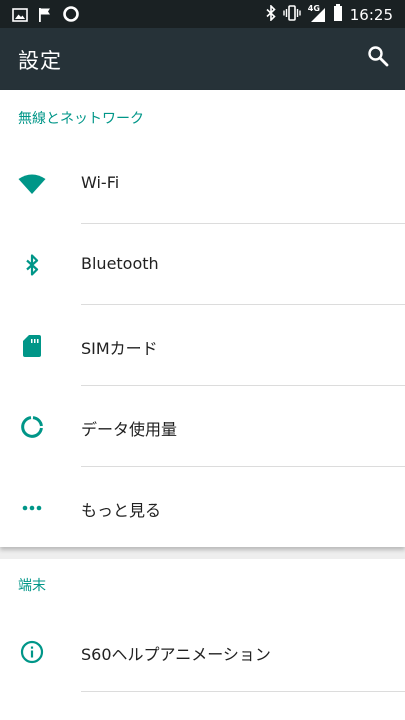  Describe the element at coordinates (20, 16) in the screenshot. I see `image-icon` at that location.